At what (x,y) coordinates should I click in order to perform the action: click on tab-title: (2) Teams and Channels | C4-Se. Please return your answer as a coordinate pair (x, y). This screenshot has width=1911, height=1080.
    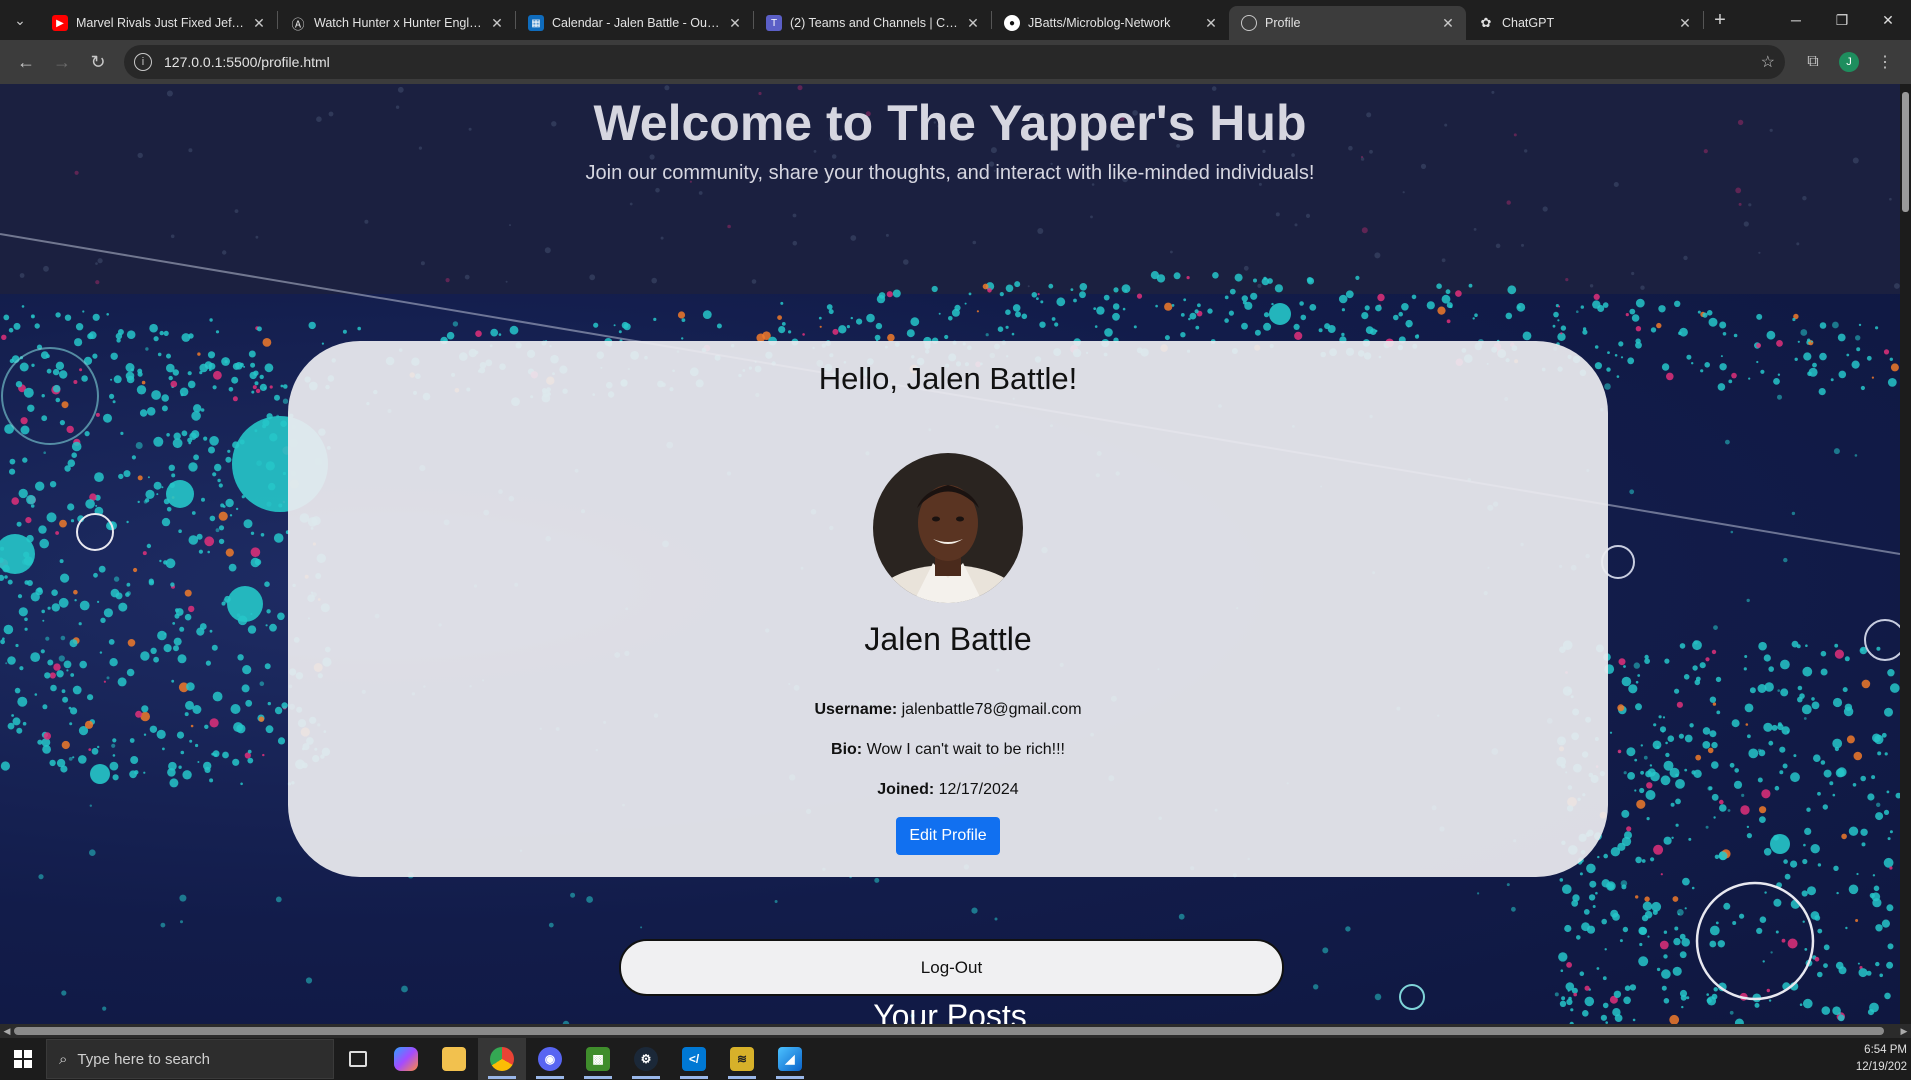
    Looking at the image, I should click on (874, 23).